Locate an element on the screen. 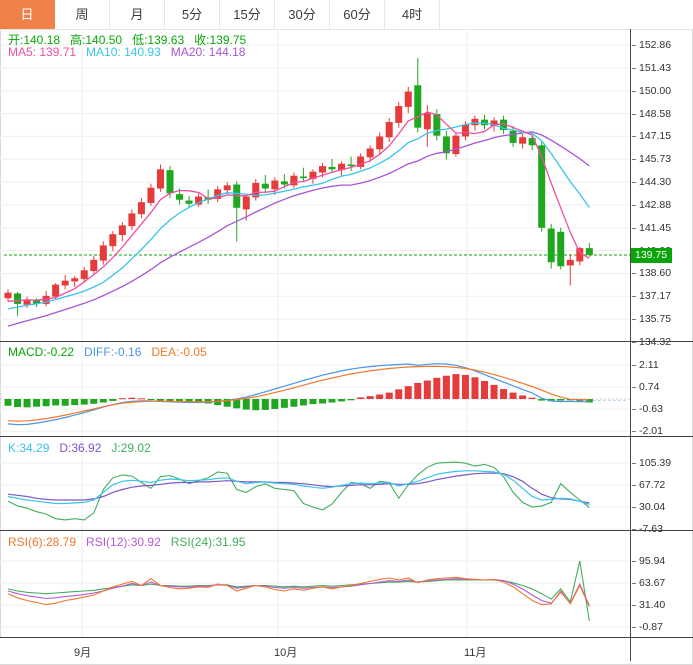 This screenshot has height=665, width=693. timeframe-tabbar: 日 周 月 5分 15分 30分 60分 4时 is located at coordinates (346, 15).